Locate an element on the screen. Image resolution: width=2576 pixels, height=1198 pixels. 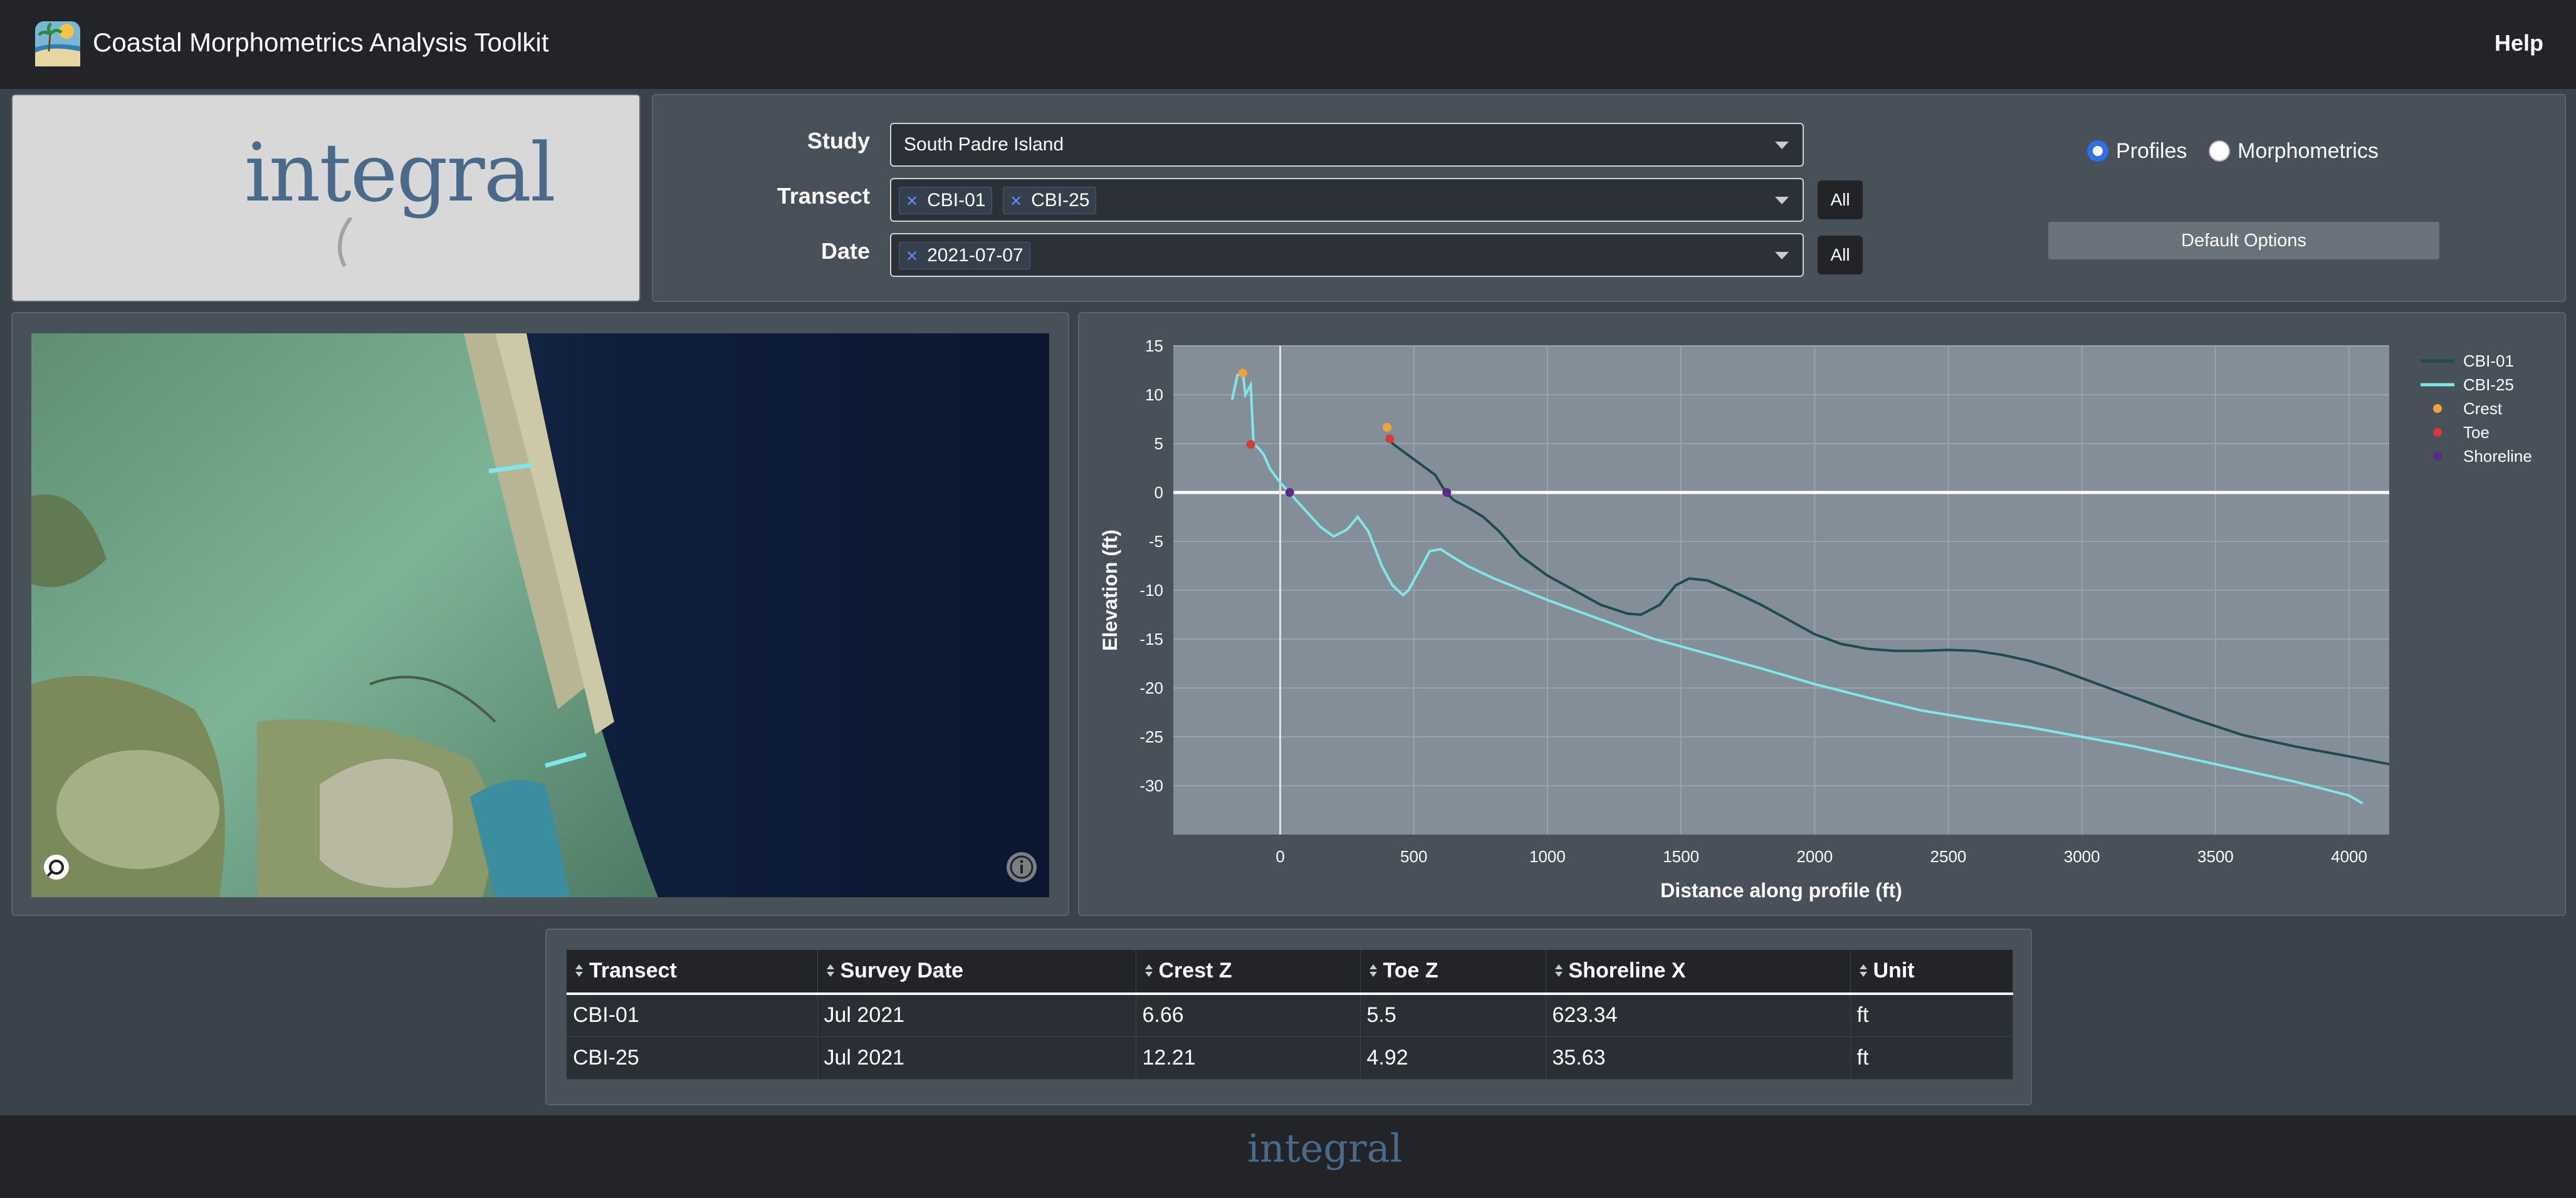
logo-panel: integral is located at coordinates (326, 198).